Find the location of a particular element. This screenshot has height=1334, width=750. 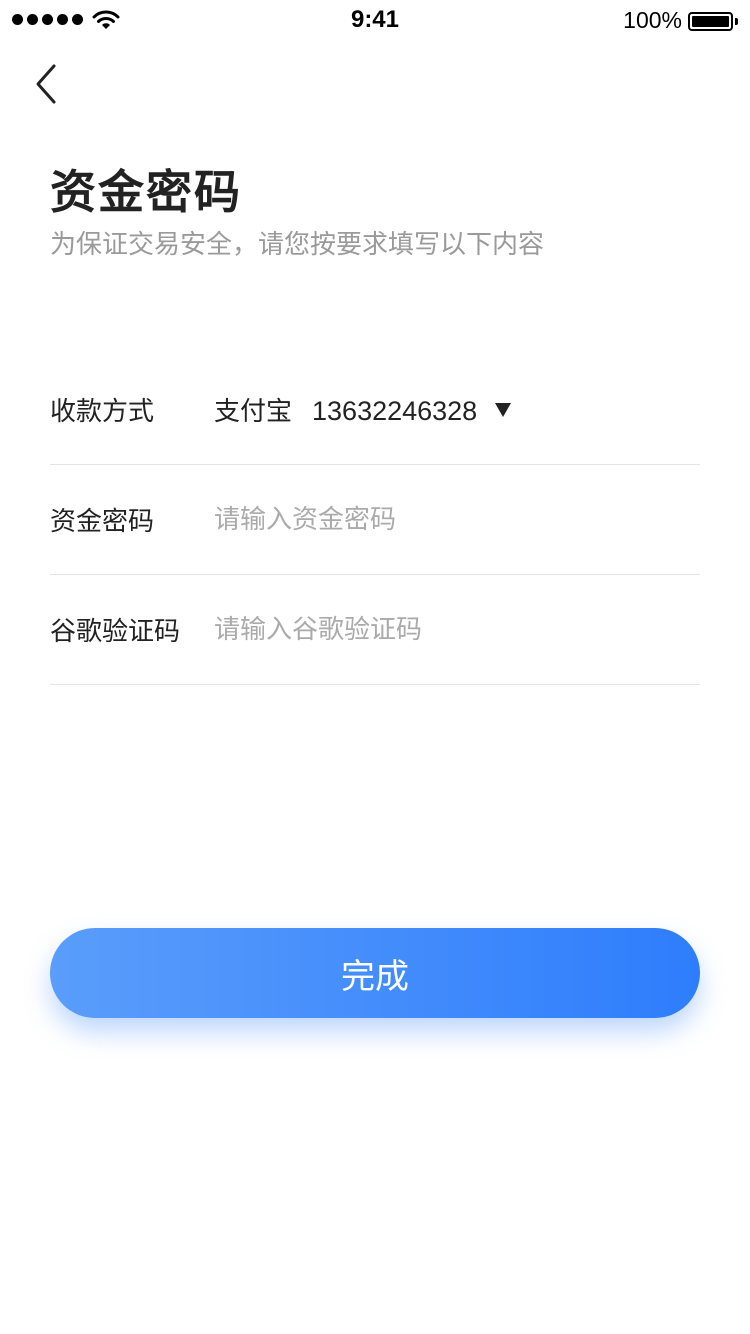

payment-method-row: 收款方式 支付宝 13632246328 is located at coordinates (375, 410).